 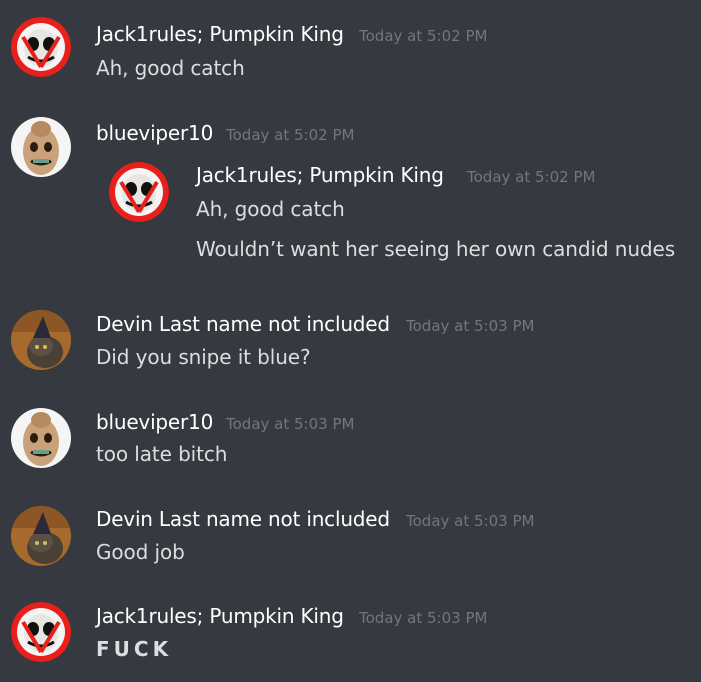 I want to click on message-text: Ah, good catch, so click(x=170, y=68).